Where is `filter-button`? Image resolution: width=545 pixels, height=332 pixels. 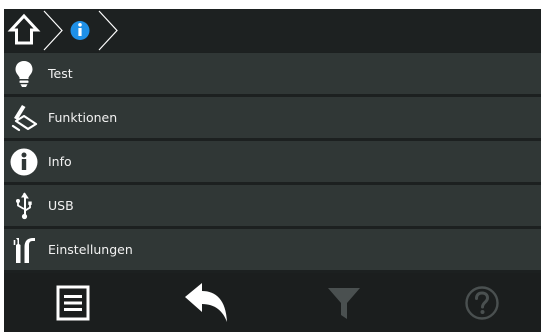 filter-button is located at coordinates (344, 302).